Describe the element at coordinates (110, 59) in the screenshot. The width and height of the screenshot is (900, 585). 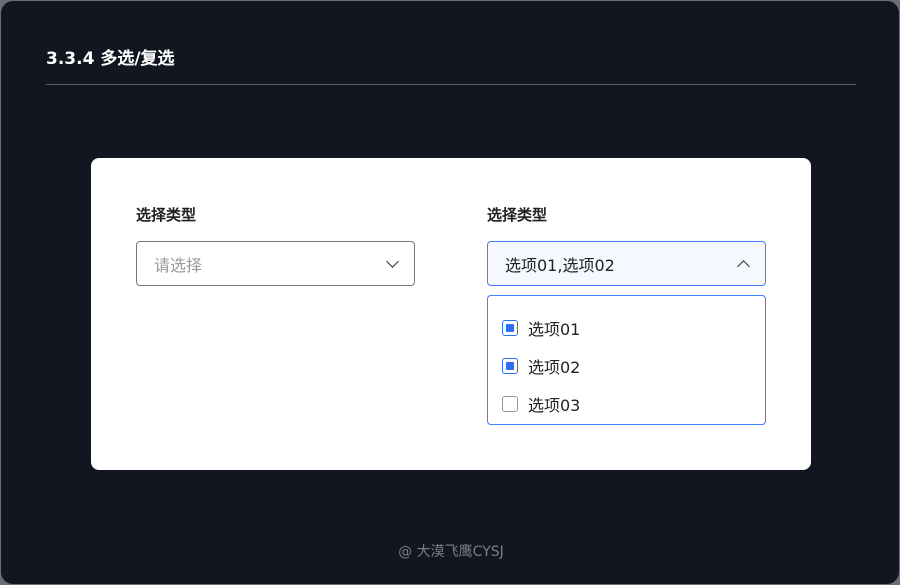
I see `section-title: 3.3.4 多选/复选` at that location.